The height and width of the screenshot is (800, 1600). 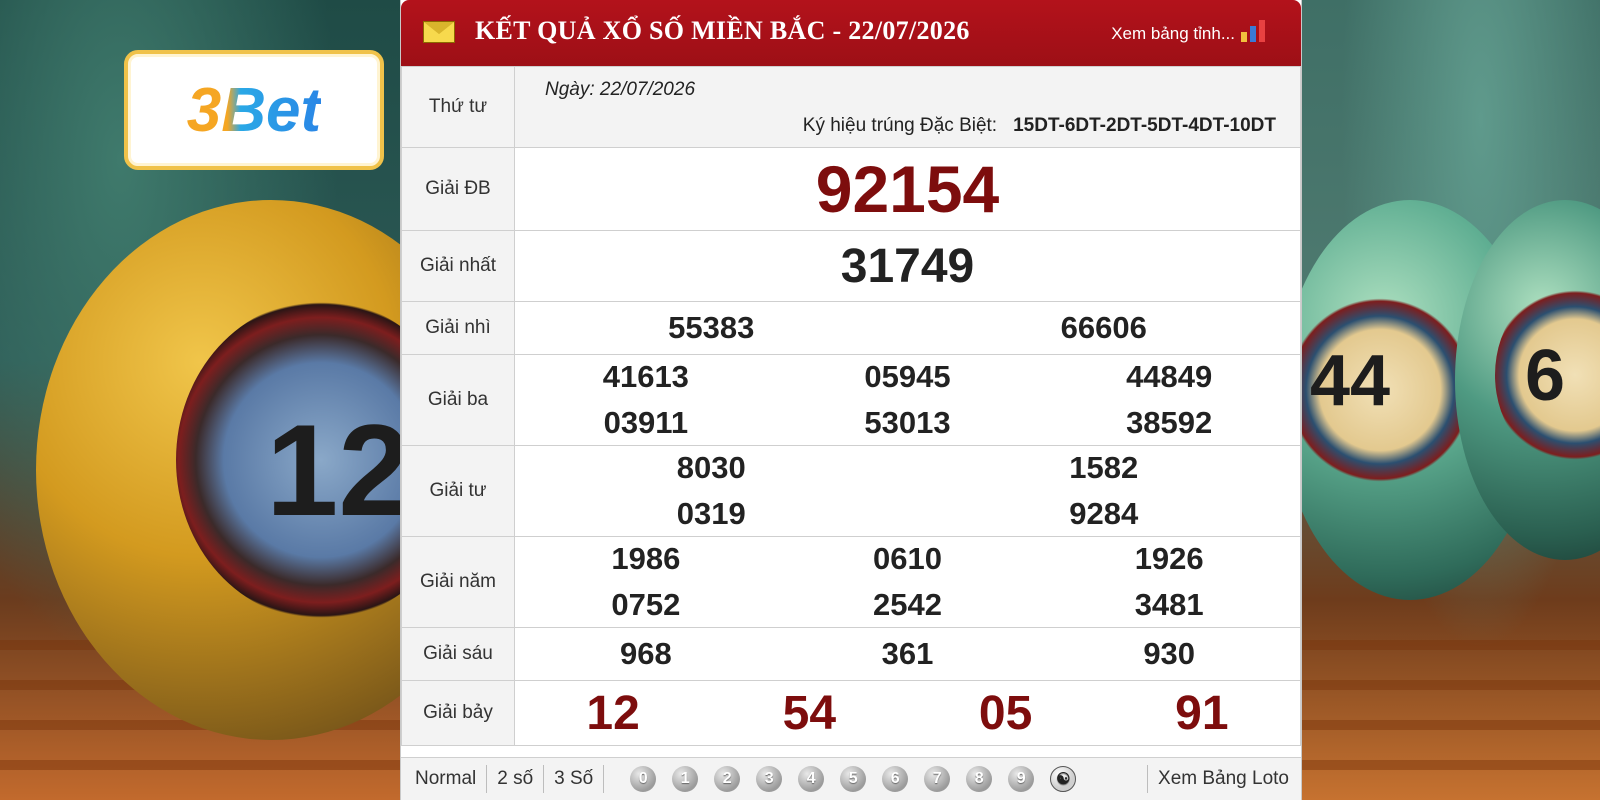 I want to click on prize-number: 53013, so click(x=907, y=422).